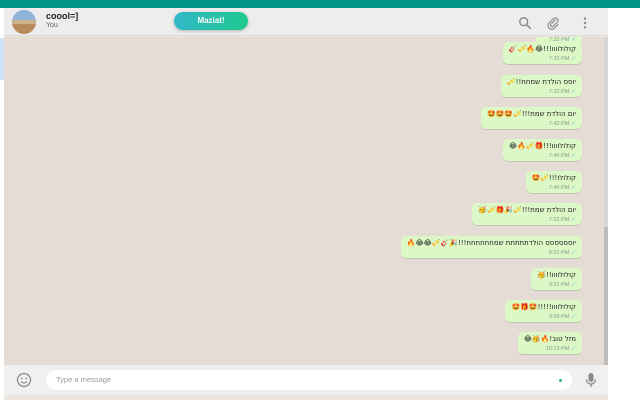 This screenshot has height=400, width=640. What do you see at coordinates (84, 379) in the screenshot?
I see `message-input-placeholder: Type a message` at bounding box center [84, 379].